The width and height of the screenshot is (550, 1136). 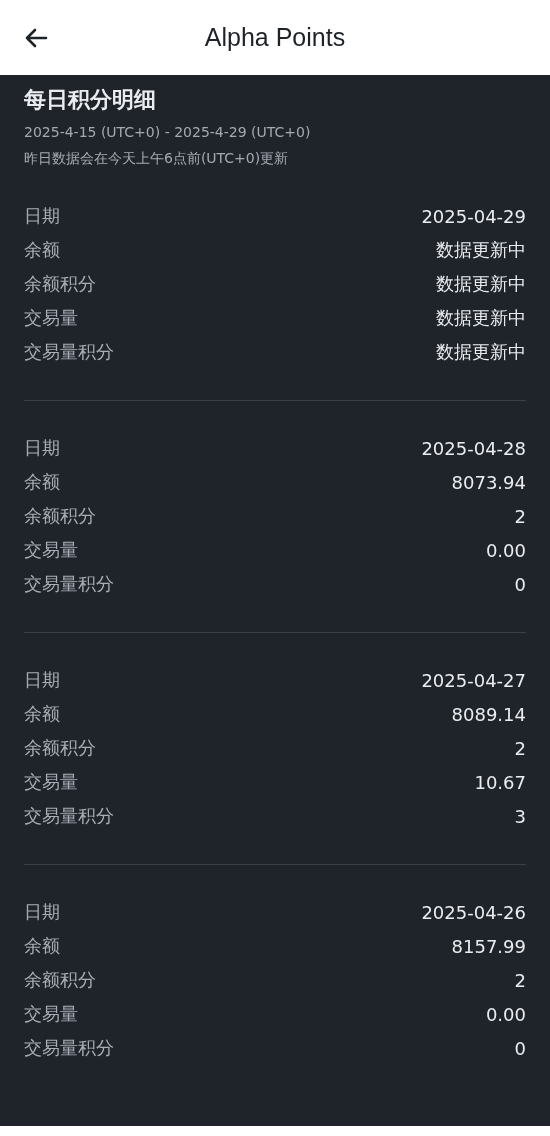 What do you see at coordinates (473, 448) in the screenshot?
I see `field-value: 2025-04-28` at bounding box center [473, 448].